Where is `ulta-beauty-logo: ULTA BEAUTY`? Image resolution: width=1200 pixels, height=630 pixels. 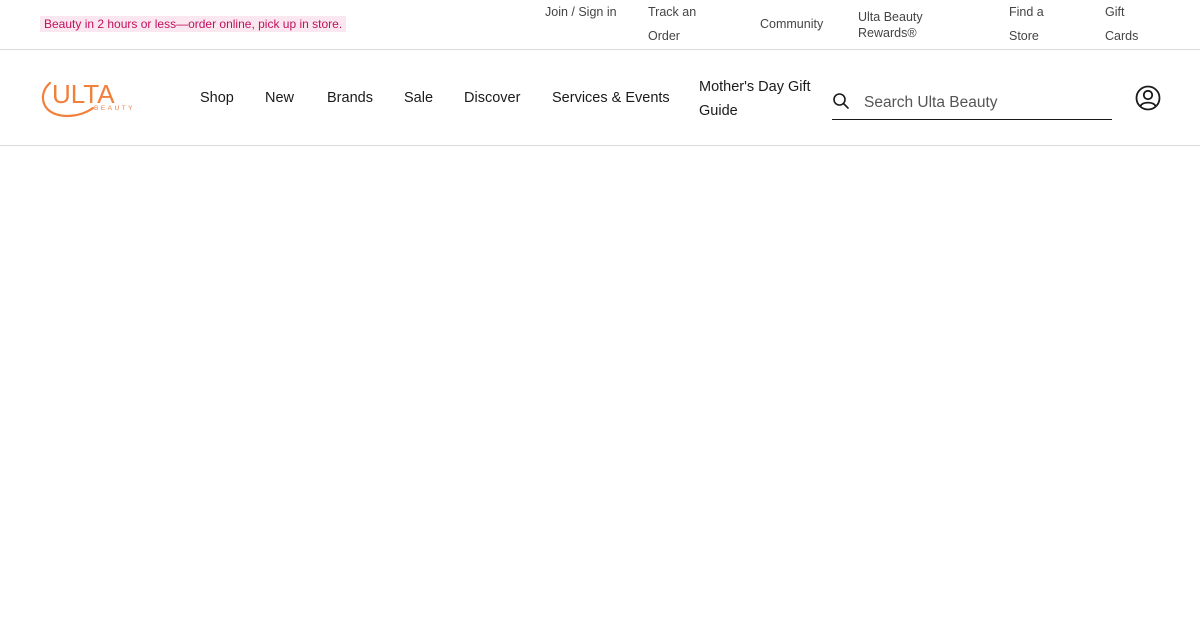
ulta-beauty-logo: ULTA BEAUTY is located at coordinates (88, 97).